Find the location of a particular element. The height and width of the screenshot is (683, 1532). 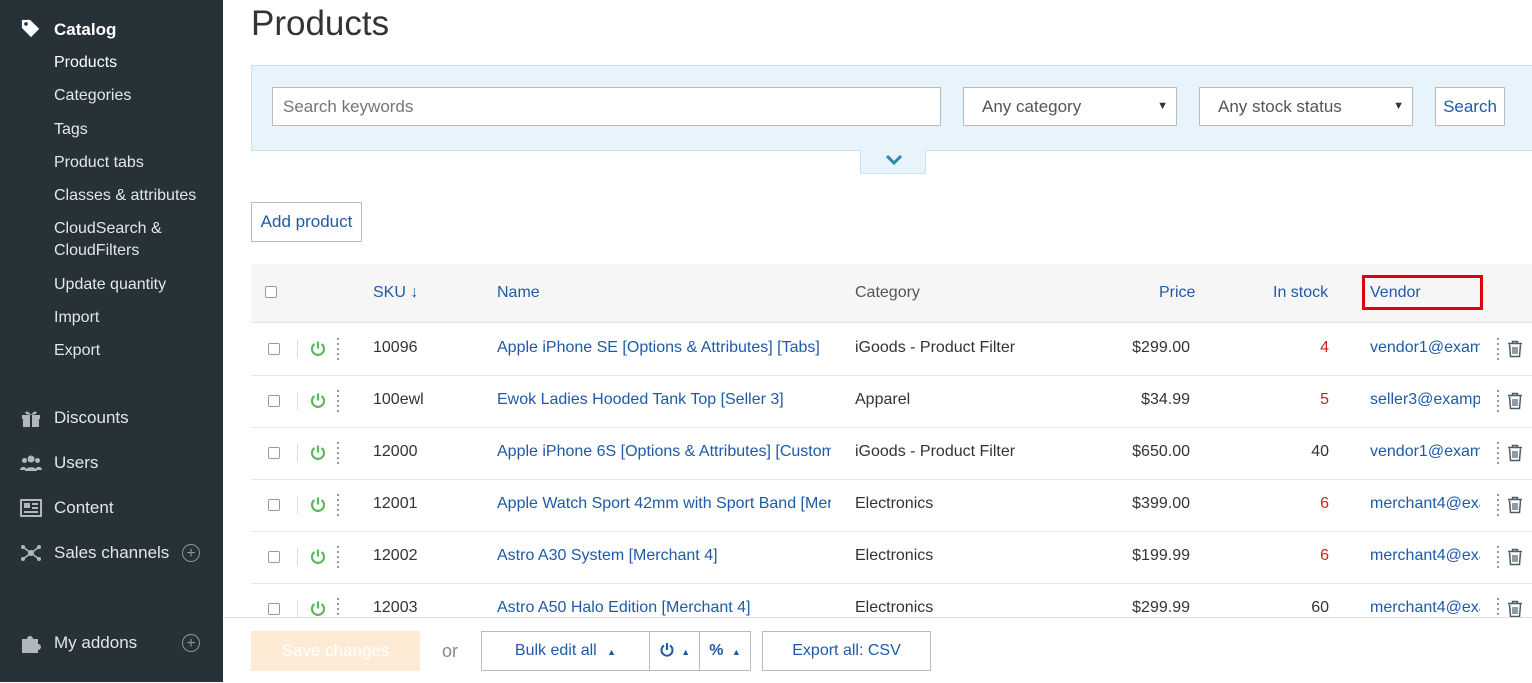

row-sku: 12000 is located at coordinates (395, 451).